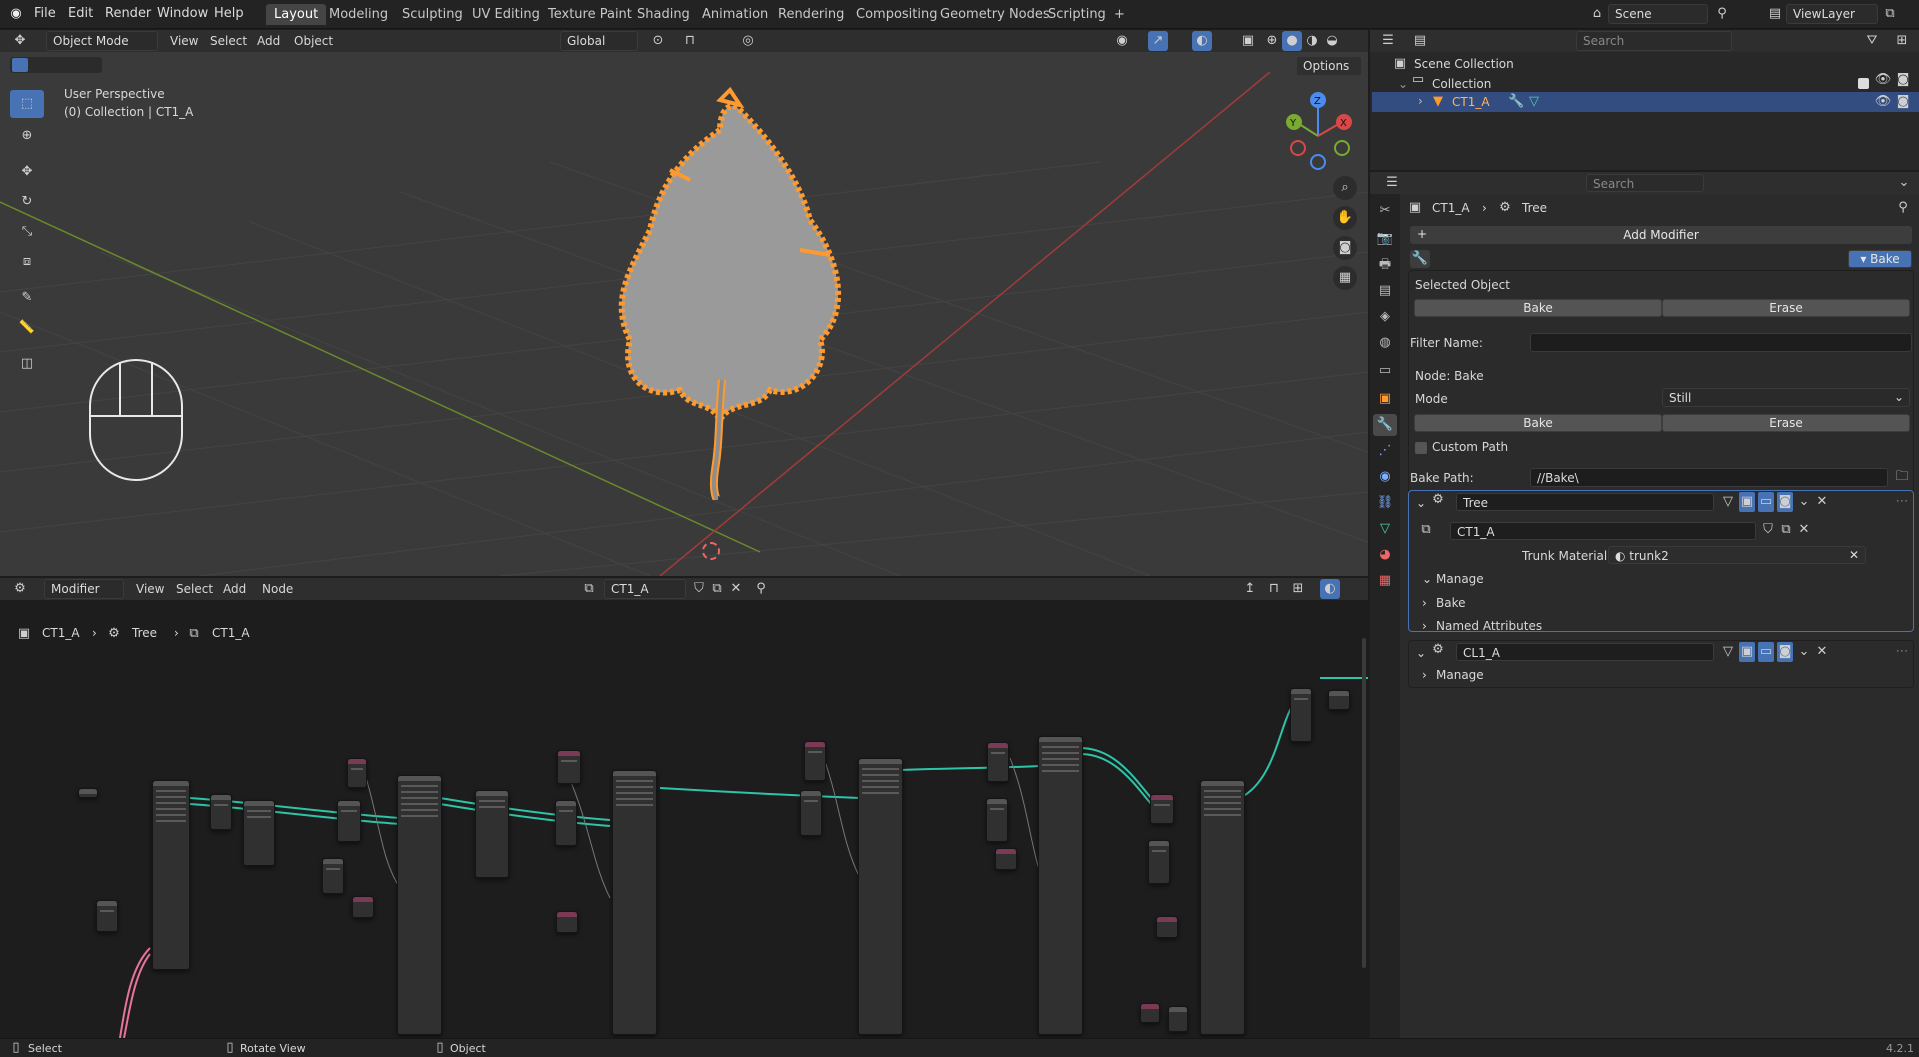 Image resolution: width=1919 pixels, height=1057 pixels. Describe the element at coordinates (277, 589) in the screenshot. I see `node-menu-node: Node` at that location.